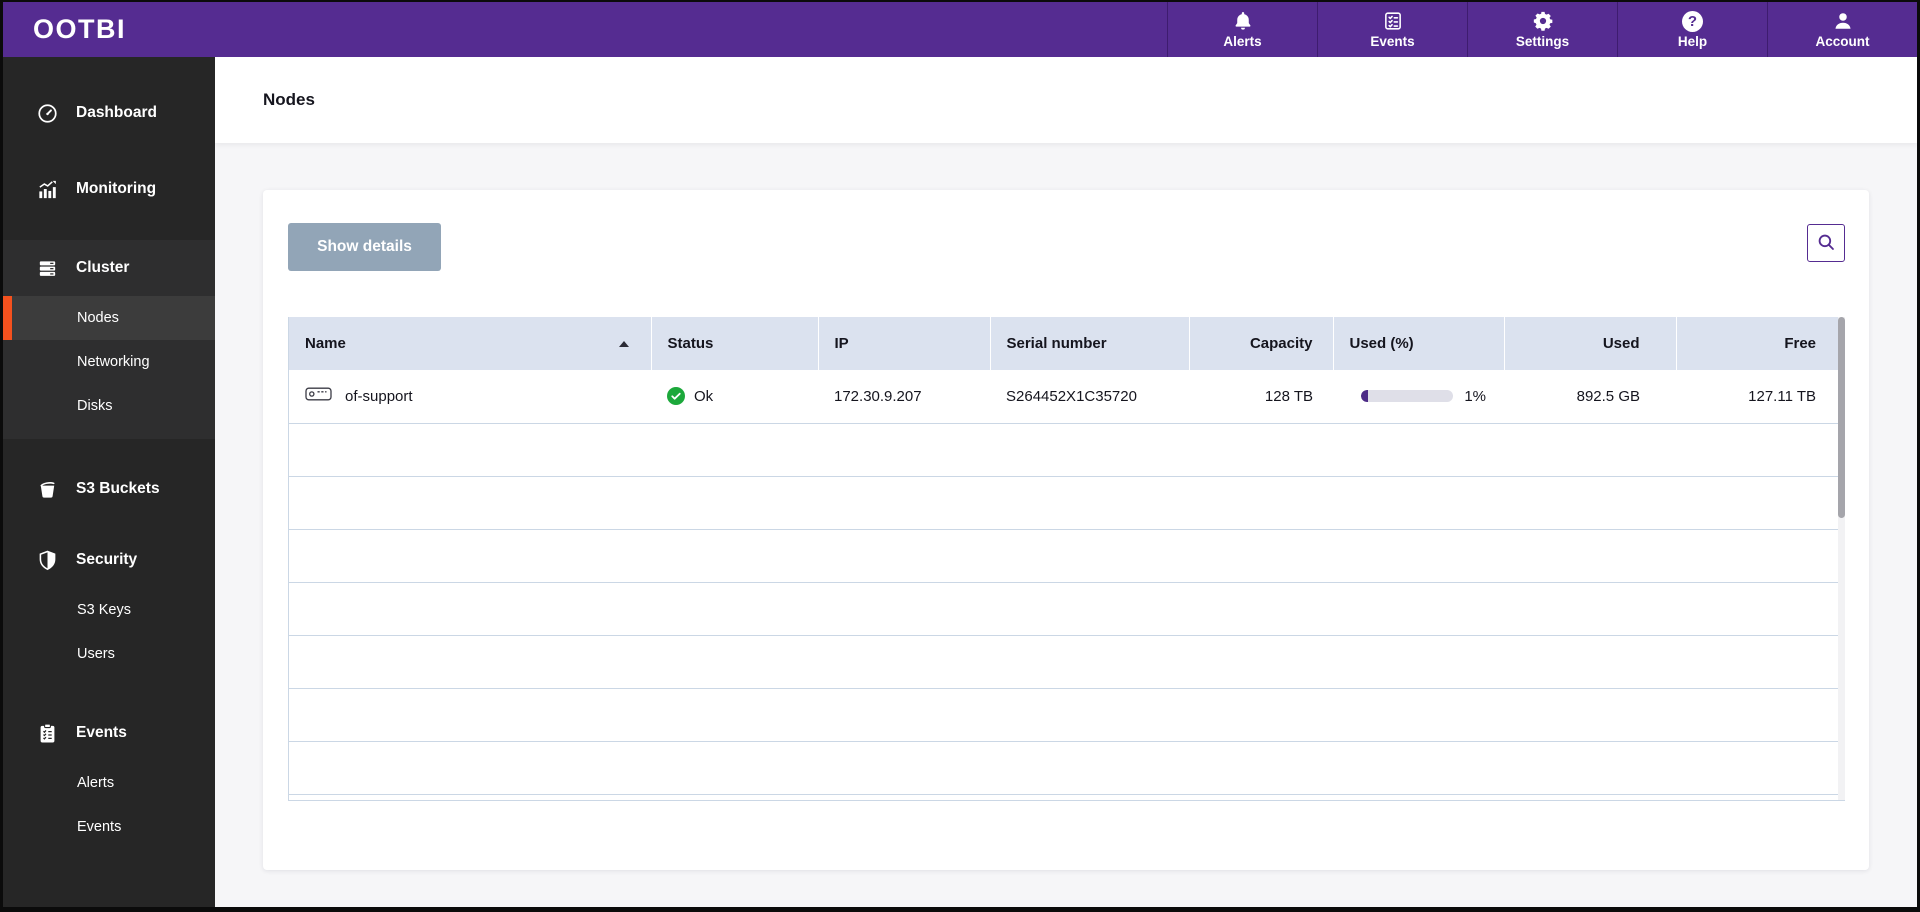 This screenshot has width=1920, height=912. Describe the element at coordinates (623, 343) in the screenshot. I see `sort-ascending-icon` at that location.